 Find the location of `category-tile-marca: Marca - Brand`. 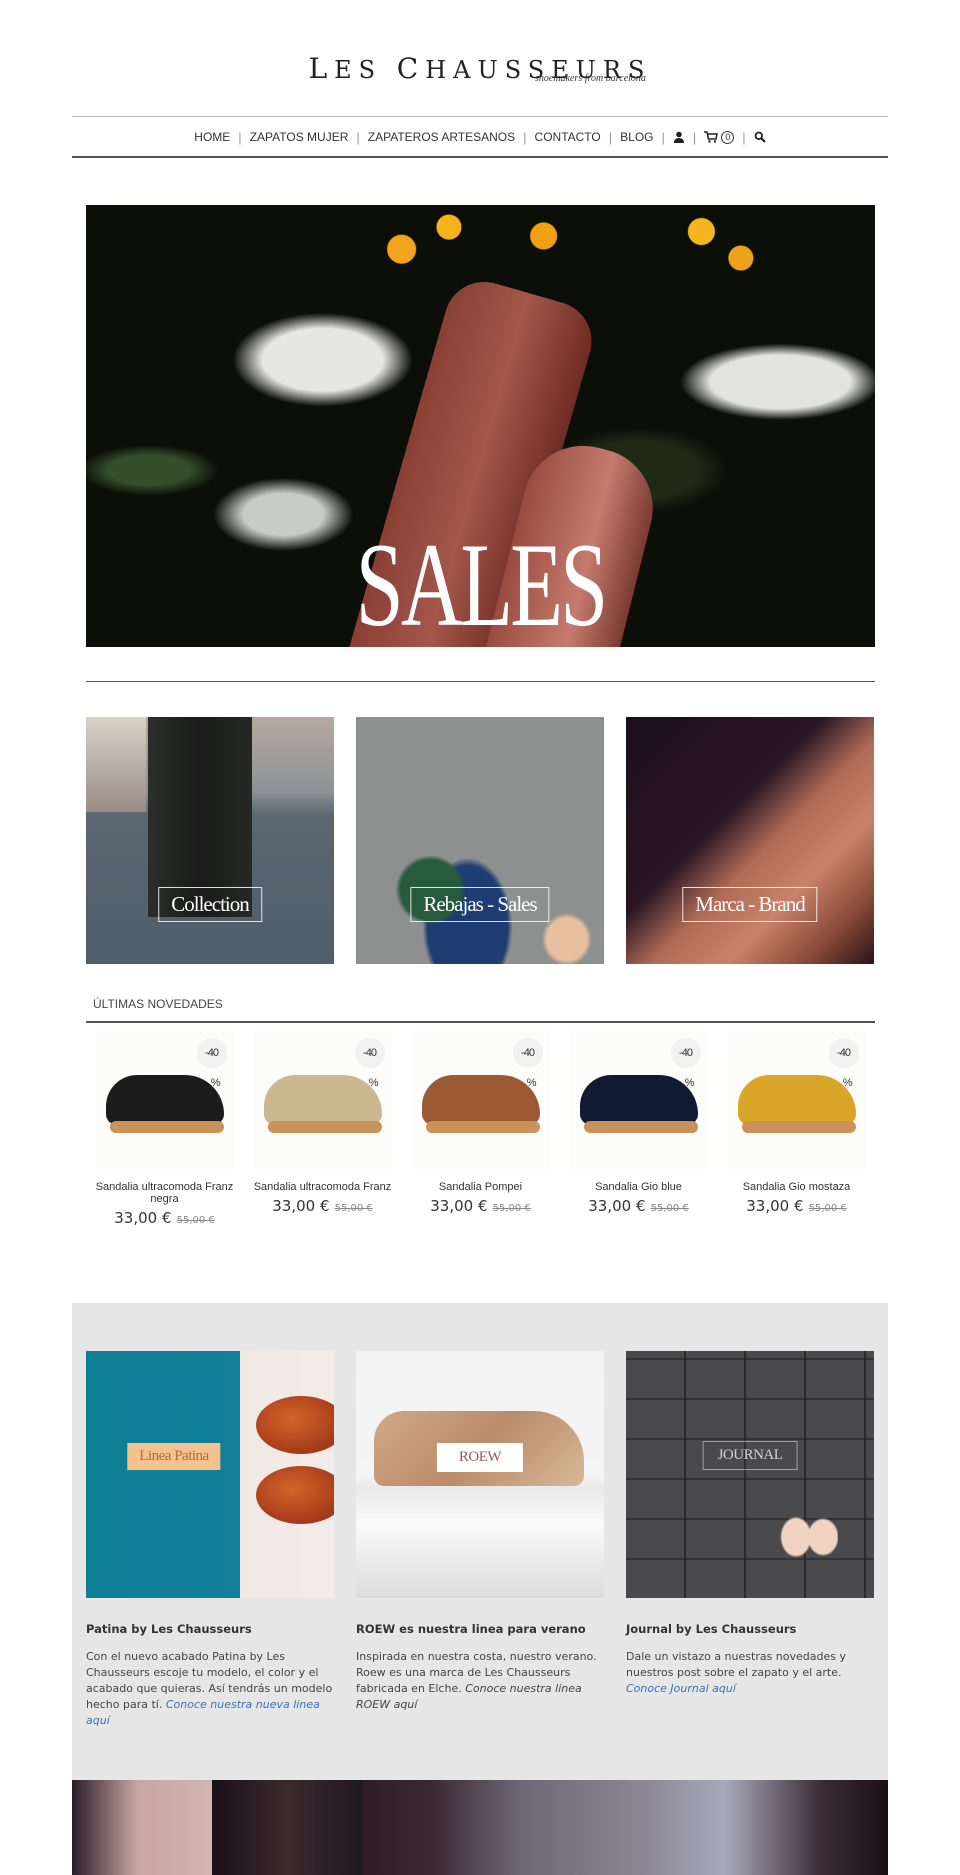

category-tile-marca: Marca - Brand is located at coordinates (750, 840).